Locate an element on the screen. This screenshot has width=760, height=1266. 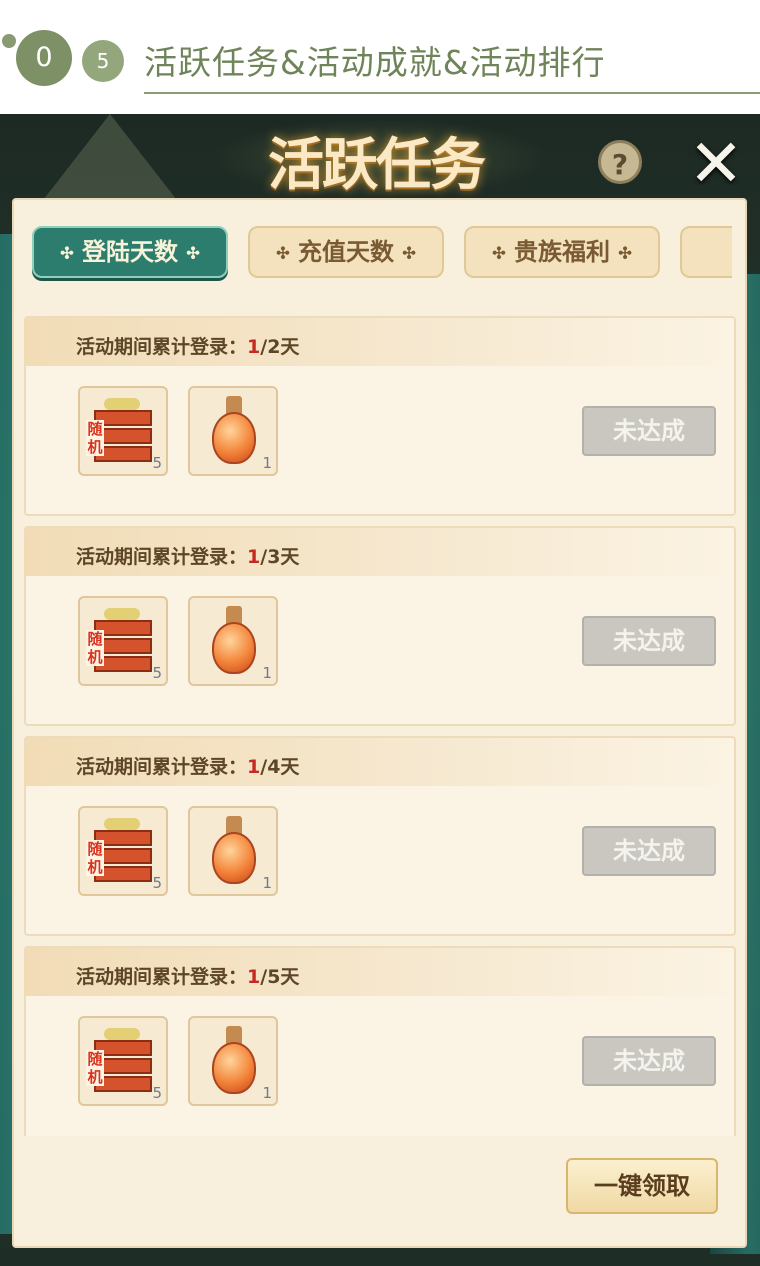
section-title: 活跃任务&活动成就&活动排行 is located at coordinates (375, 62).